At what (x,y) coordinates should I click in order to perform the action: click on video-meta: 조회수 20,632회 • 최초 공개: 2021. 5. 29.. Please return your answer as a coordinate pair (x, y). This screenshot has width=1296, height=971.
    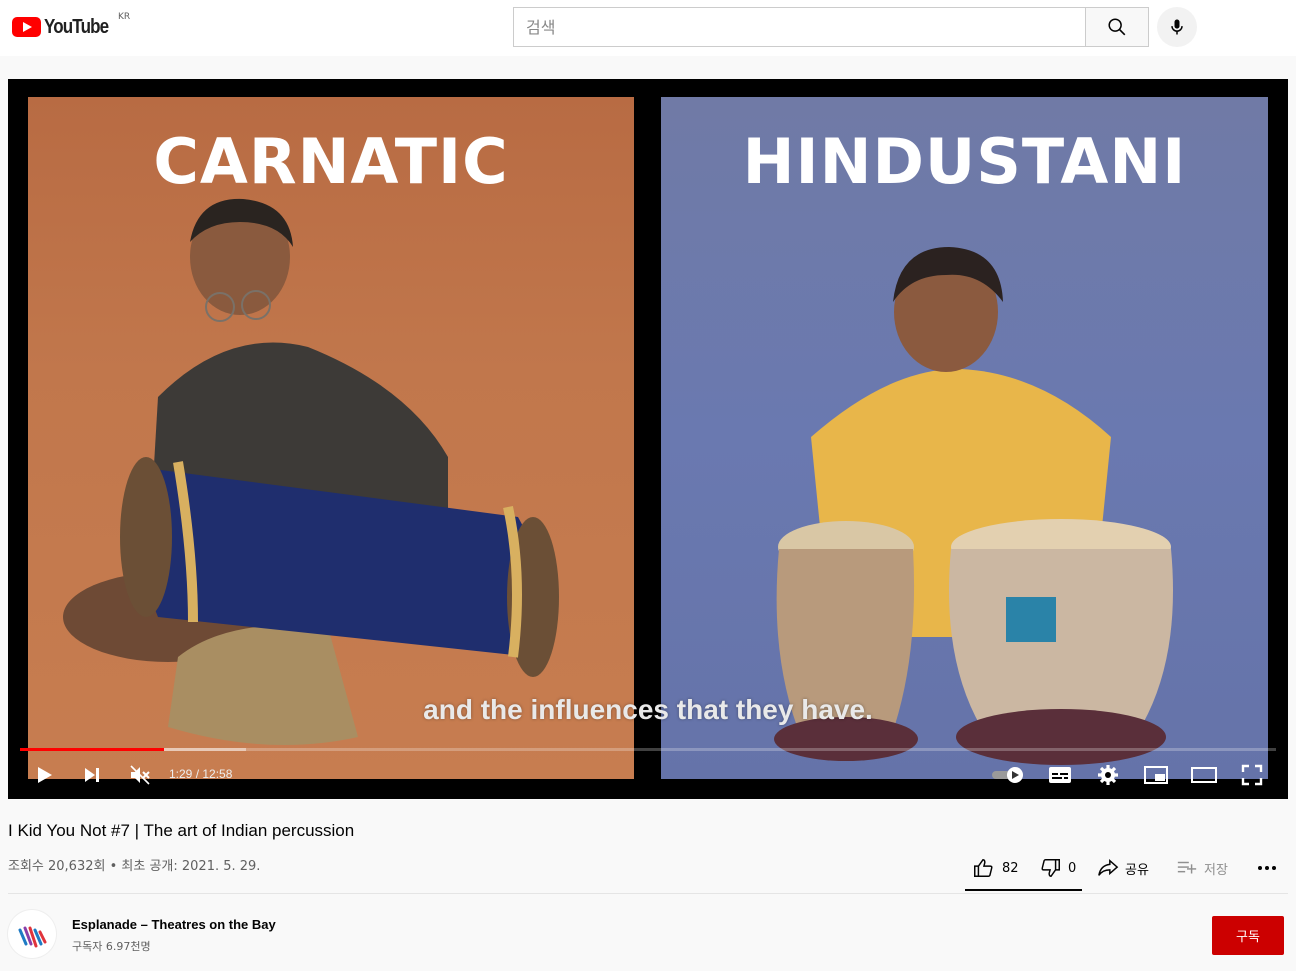
    Looking at the image, I should click on (134, 866).